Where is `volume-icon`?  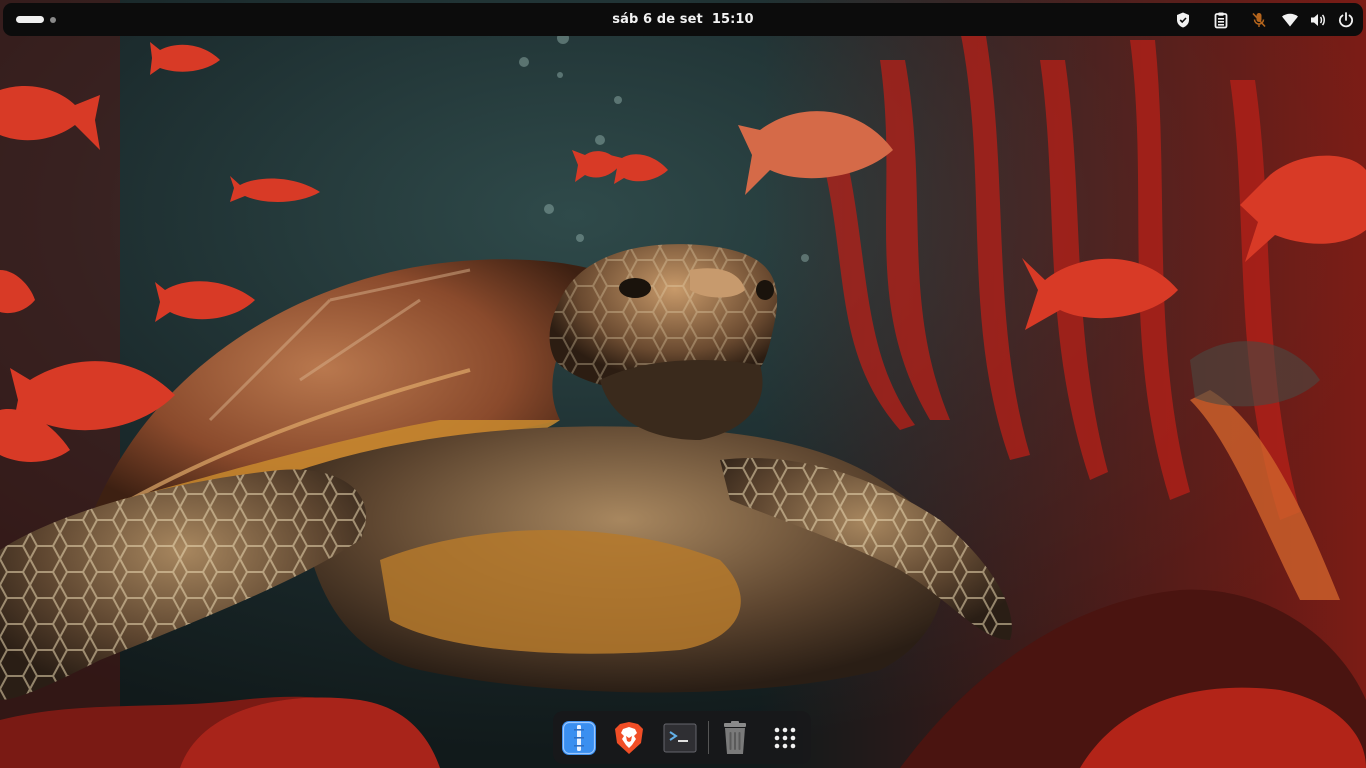 volume-icon is located at coordinates (1318, 20).